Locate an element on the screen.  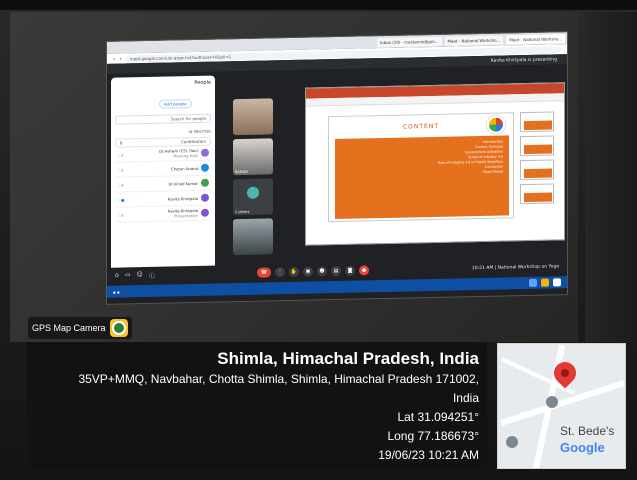
windows-start-icon is located at coordinates (557, 282).